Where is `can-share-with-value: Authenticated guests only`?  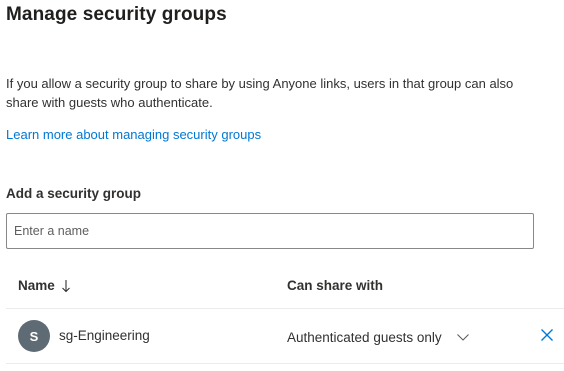
can-share-with-value: Authenticated guests only is located at coordinates (364, 337).